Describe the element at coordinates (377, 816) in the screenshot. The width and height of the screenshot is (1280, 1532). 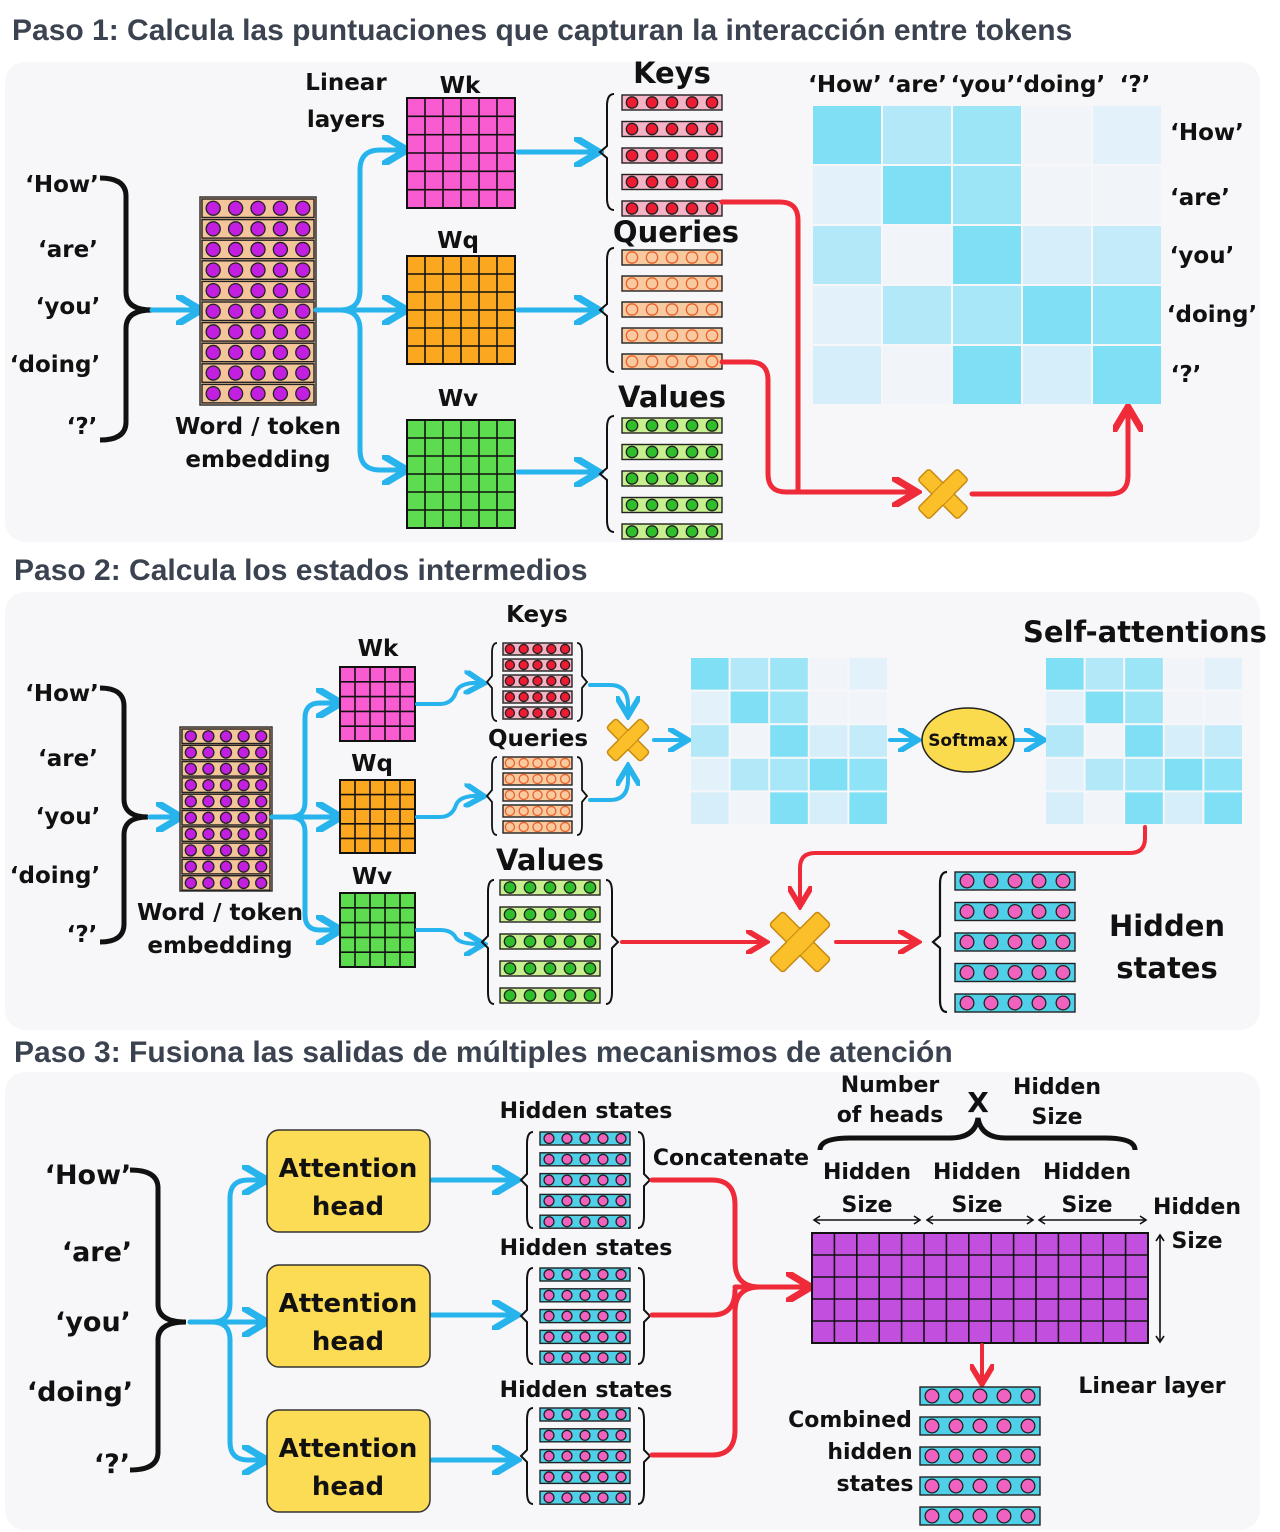
I see `wq-matrix-body` at that location.